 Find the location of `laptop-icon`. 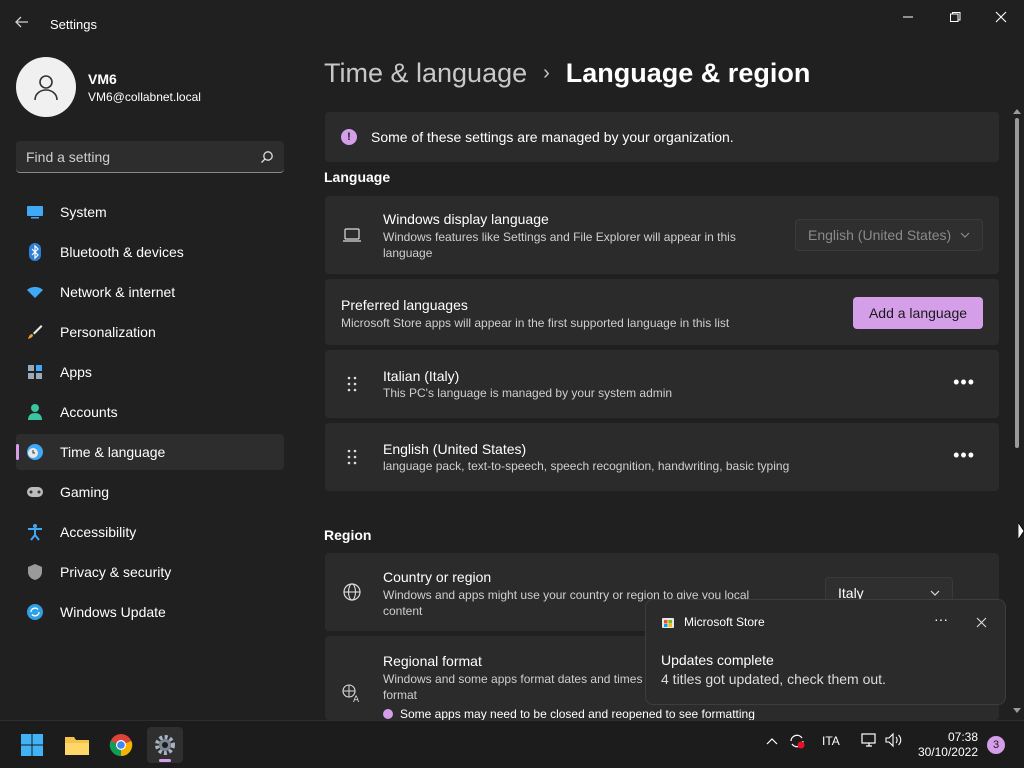

laptop-icon is located at coordinates (352, 235).